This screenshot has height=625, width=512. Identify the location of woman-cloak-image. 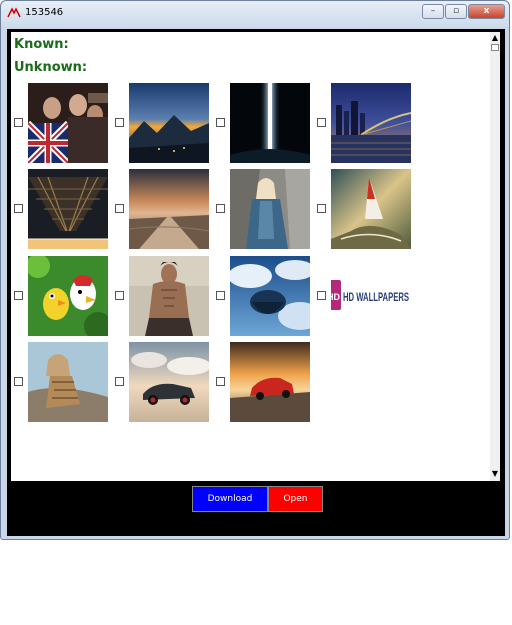
(270, 209).